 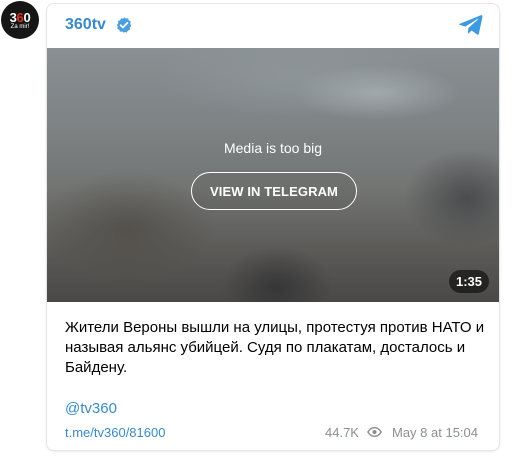 I want to click on video-duration-badge: 1:35, so click(x=468, y=281).